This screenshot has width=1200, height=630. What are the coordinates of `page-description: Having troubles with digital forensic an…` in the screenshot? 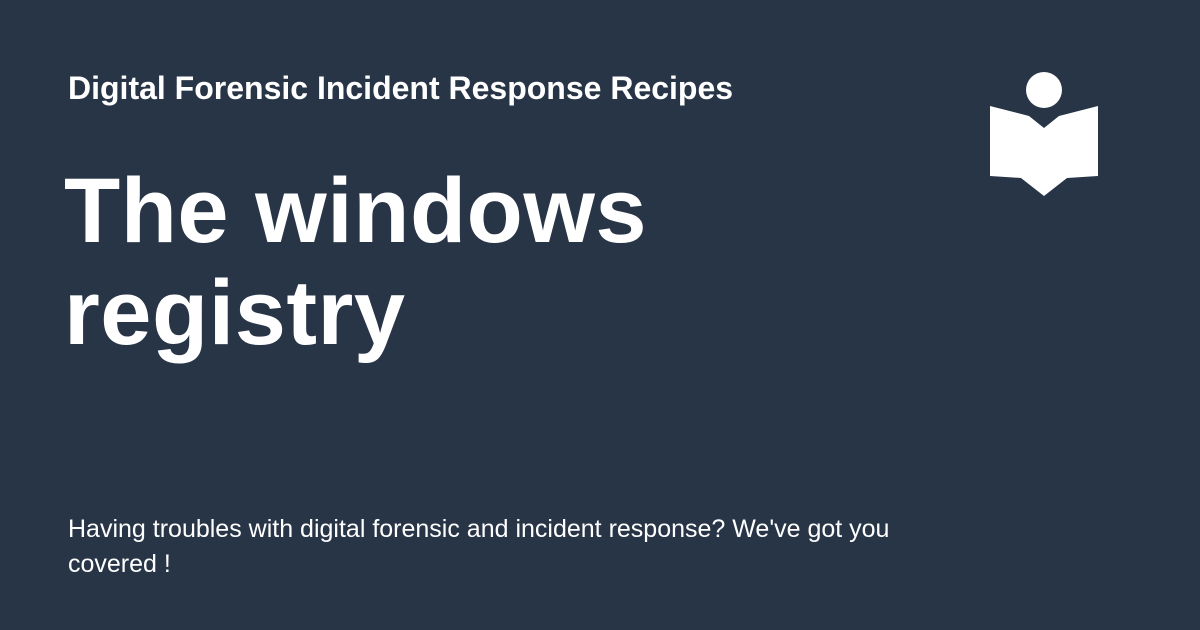 It's located at (479, 546).